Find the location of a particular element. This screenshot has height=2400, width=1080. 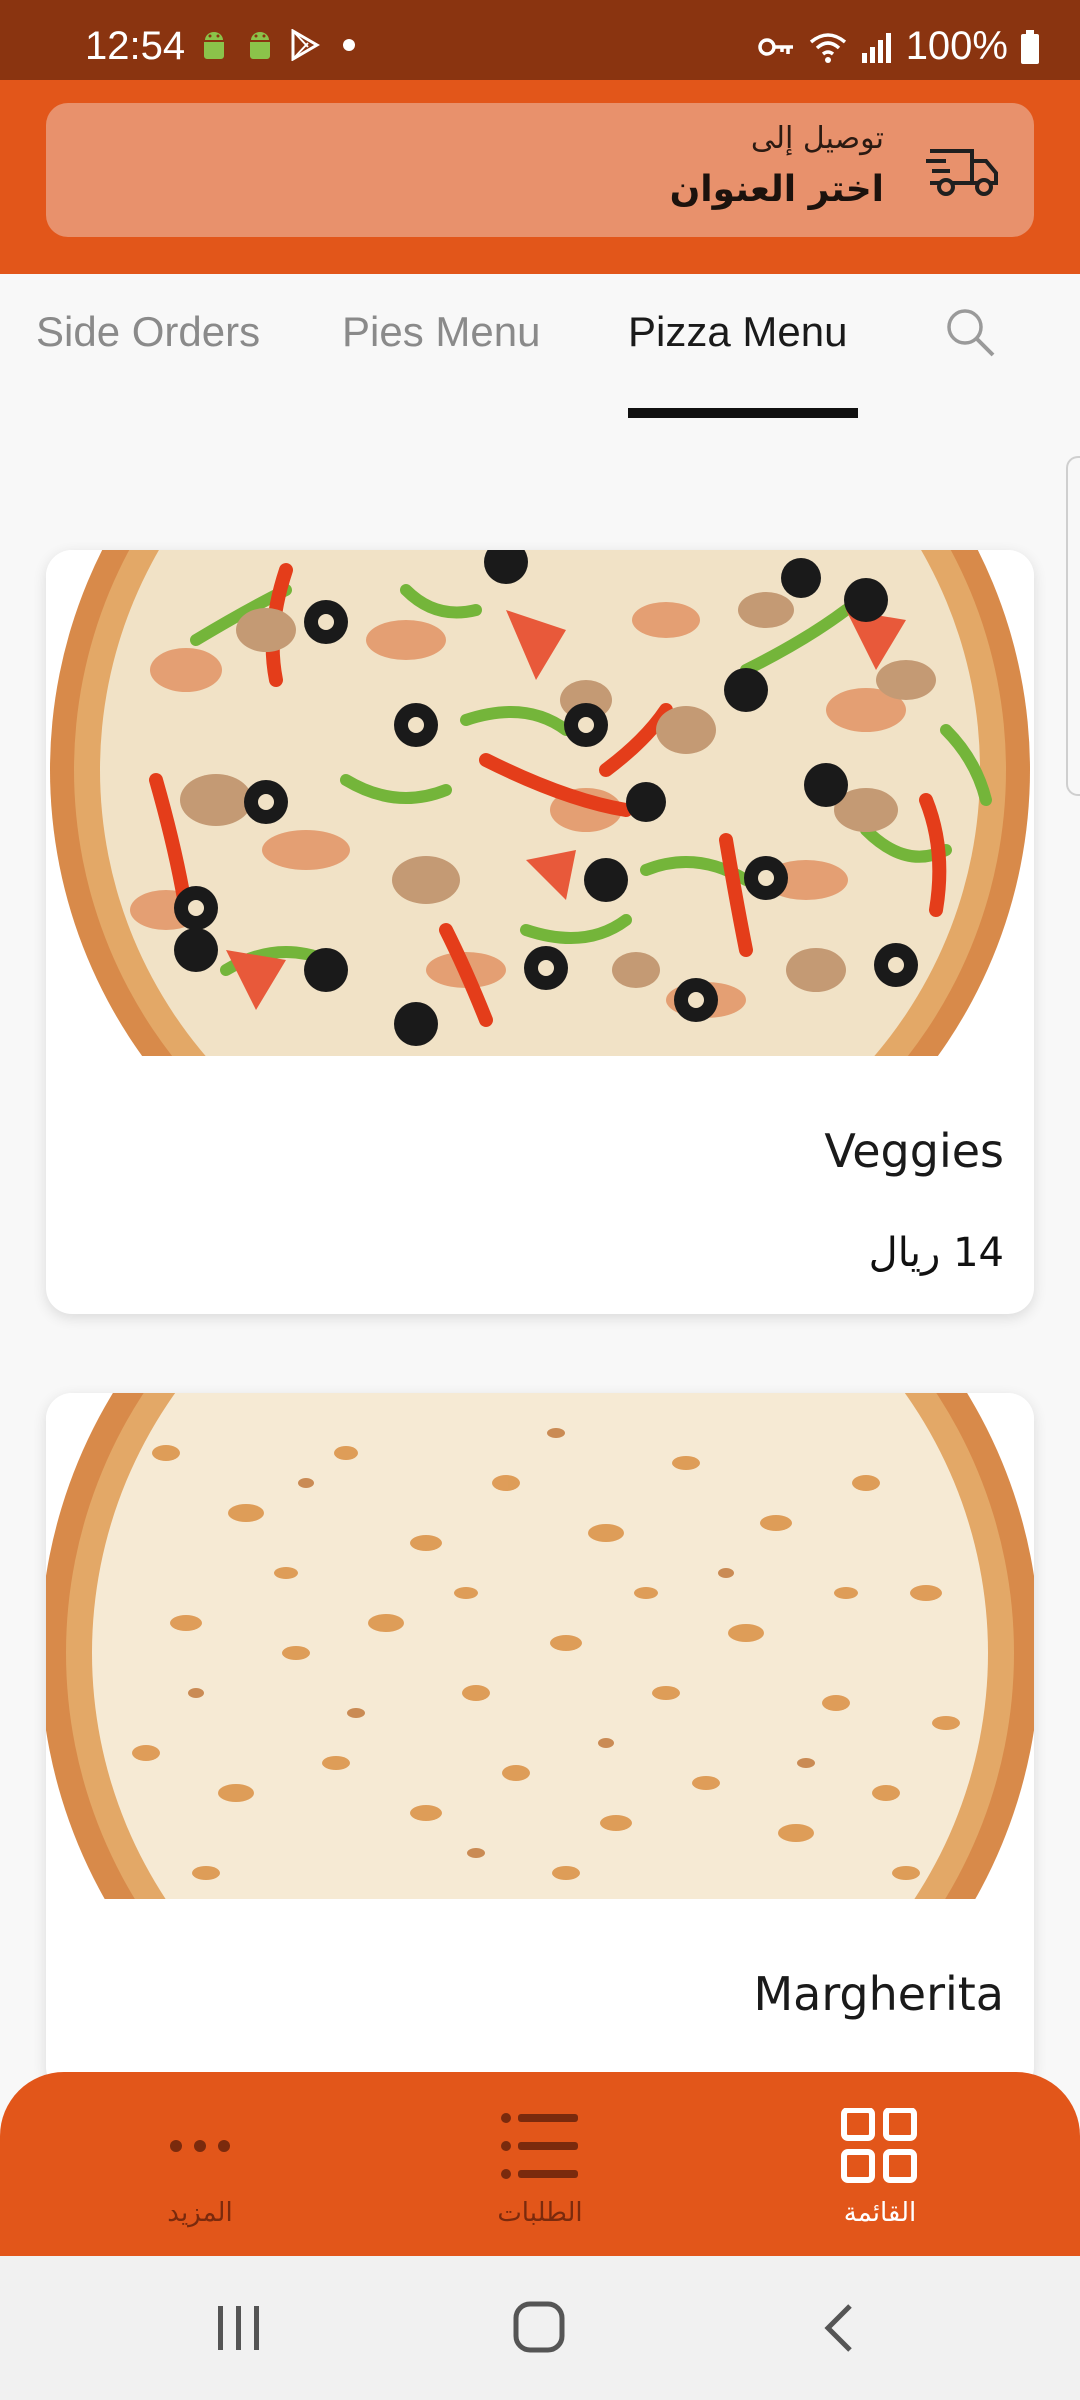

header: توصيل إلى اختر العنوان is located at coordinates (540, 177).